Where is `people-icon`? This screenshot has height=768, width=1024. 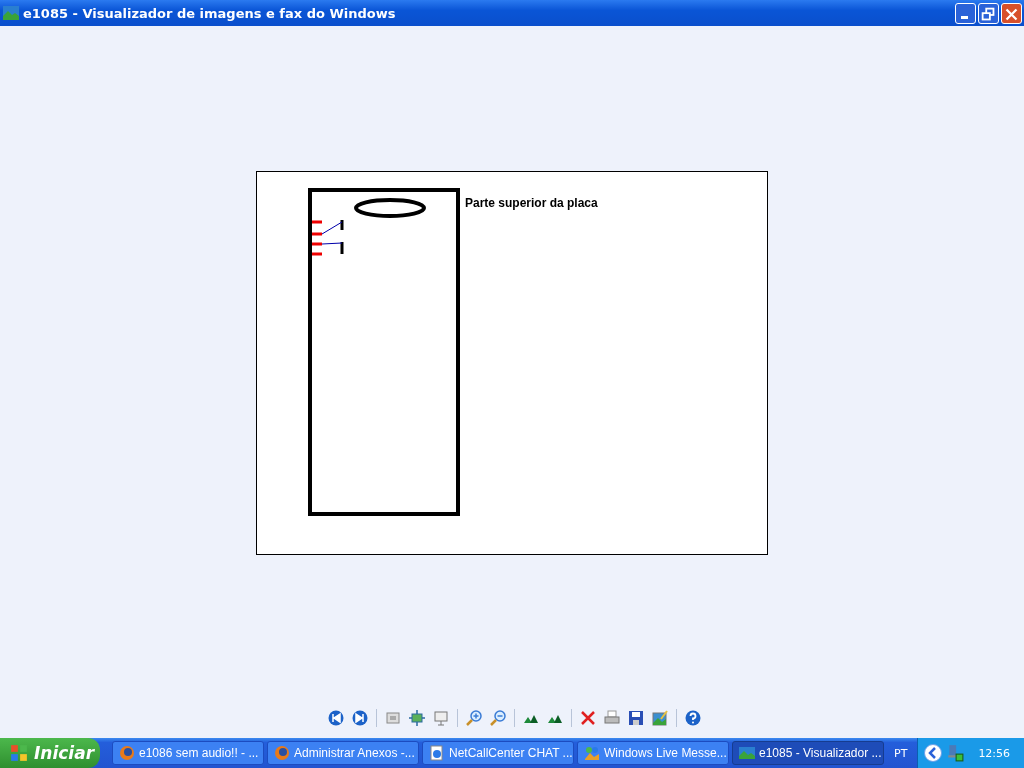
people-icon is located at coordinates (592, 753).